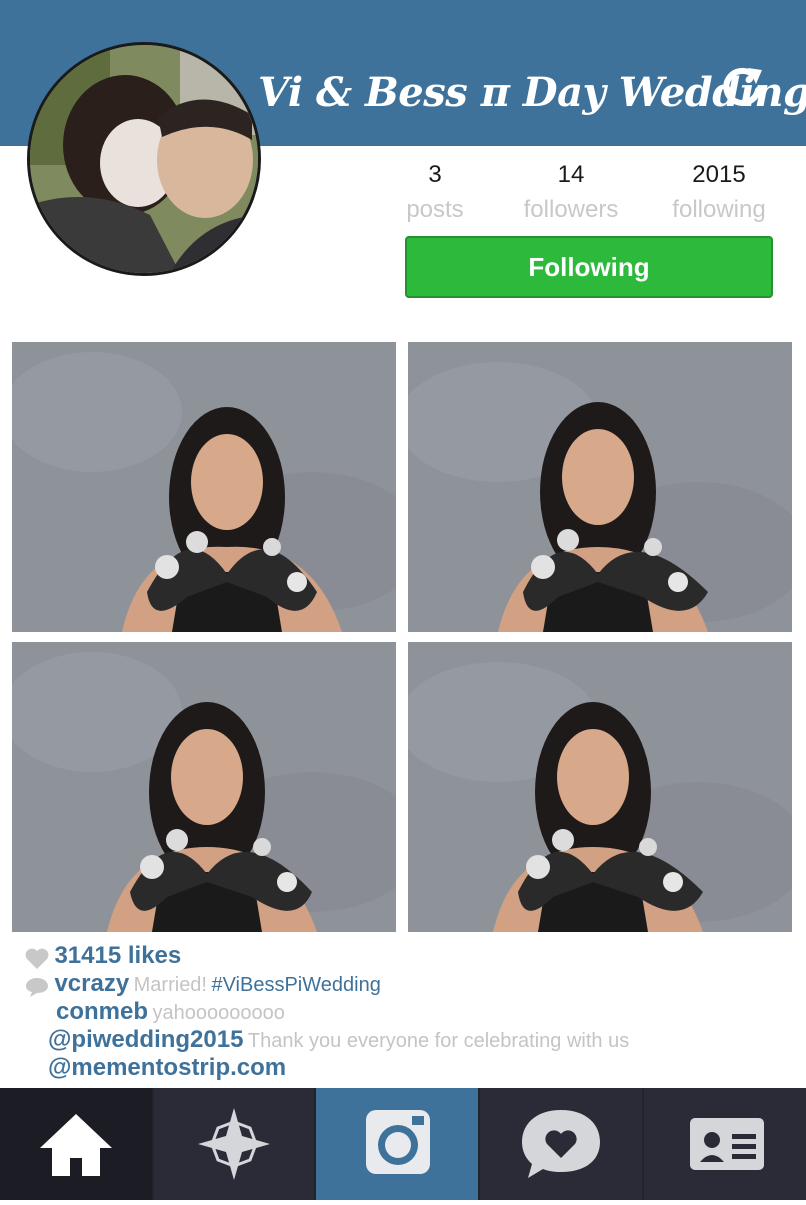 This screenshot has height=1205, width=806. I want to click on activity-heart-icon, so click(561, 1144).